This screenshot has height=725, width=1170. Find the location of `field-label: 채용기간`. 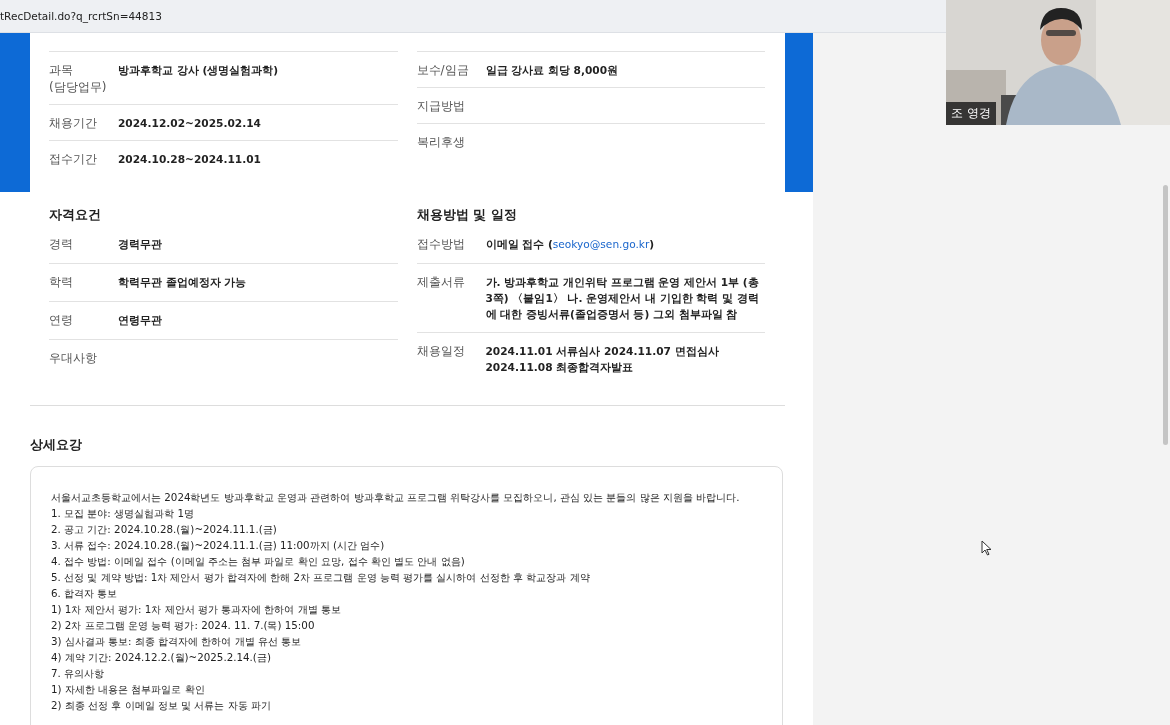

field-label: 채용기간 is located at coordinates (73, 123).